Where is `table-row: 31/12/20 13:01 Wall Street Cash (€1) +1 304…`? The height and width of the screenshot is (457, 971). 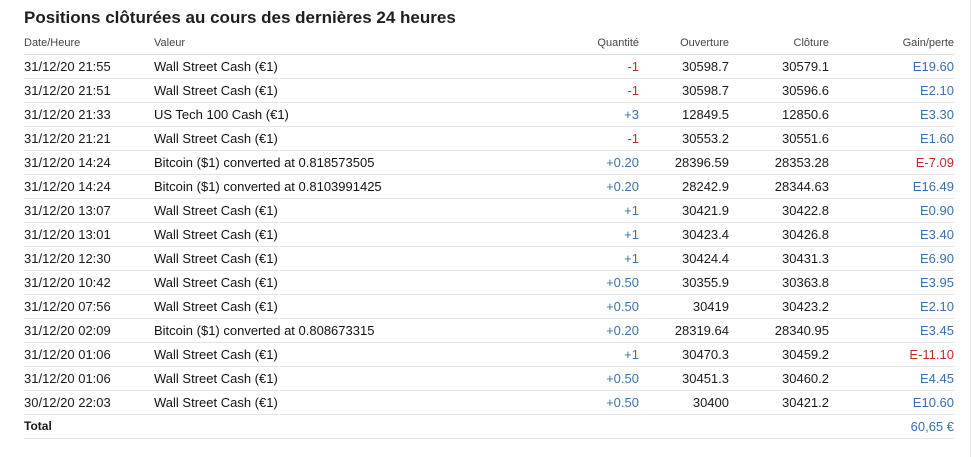
table-row: 31/12/20 13:01 Wall Street Cash (€1) +1 304… is located at coordinates (489, 233).